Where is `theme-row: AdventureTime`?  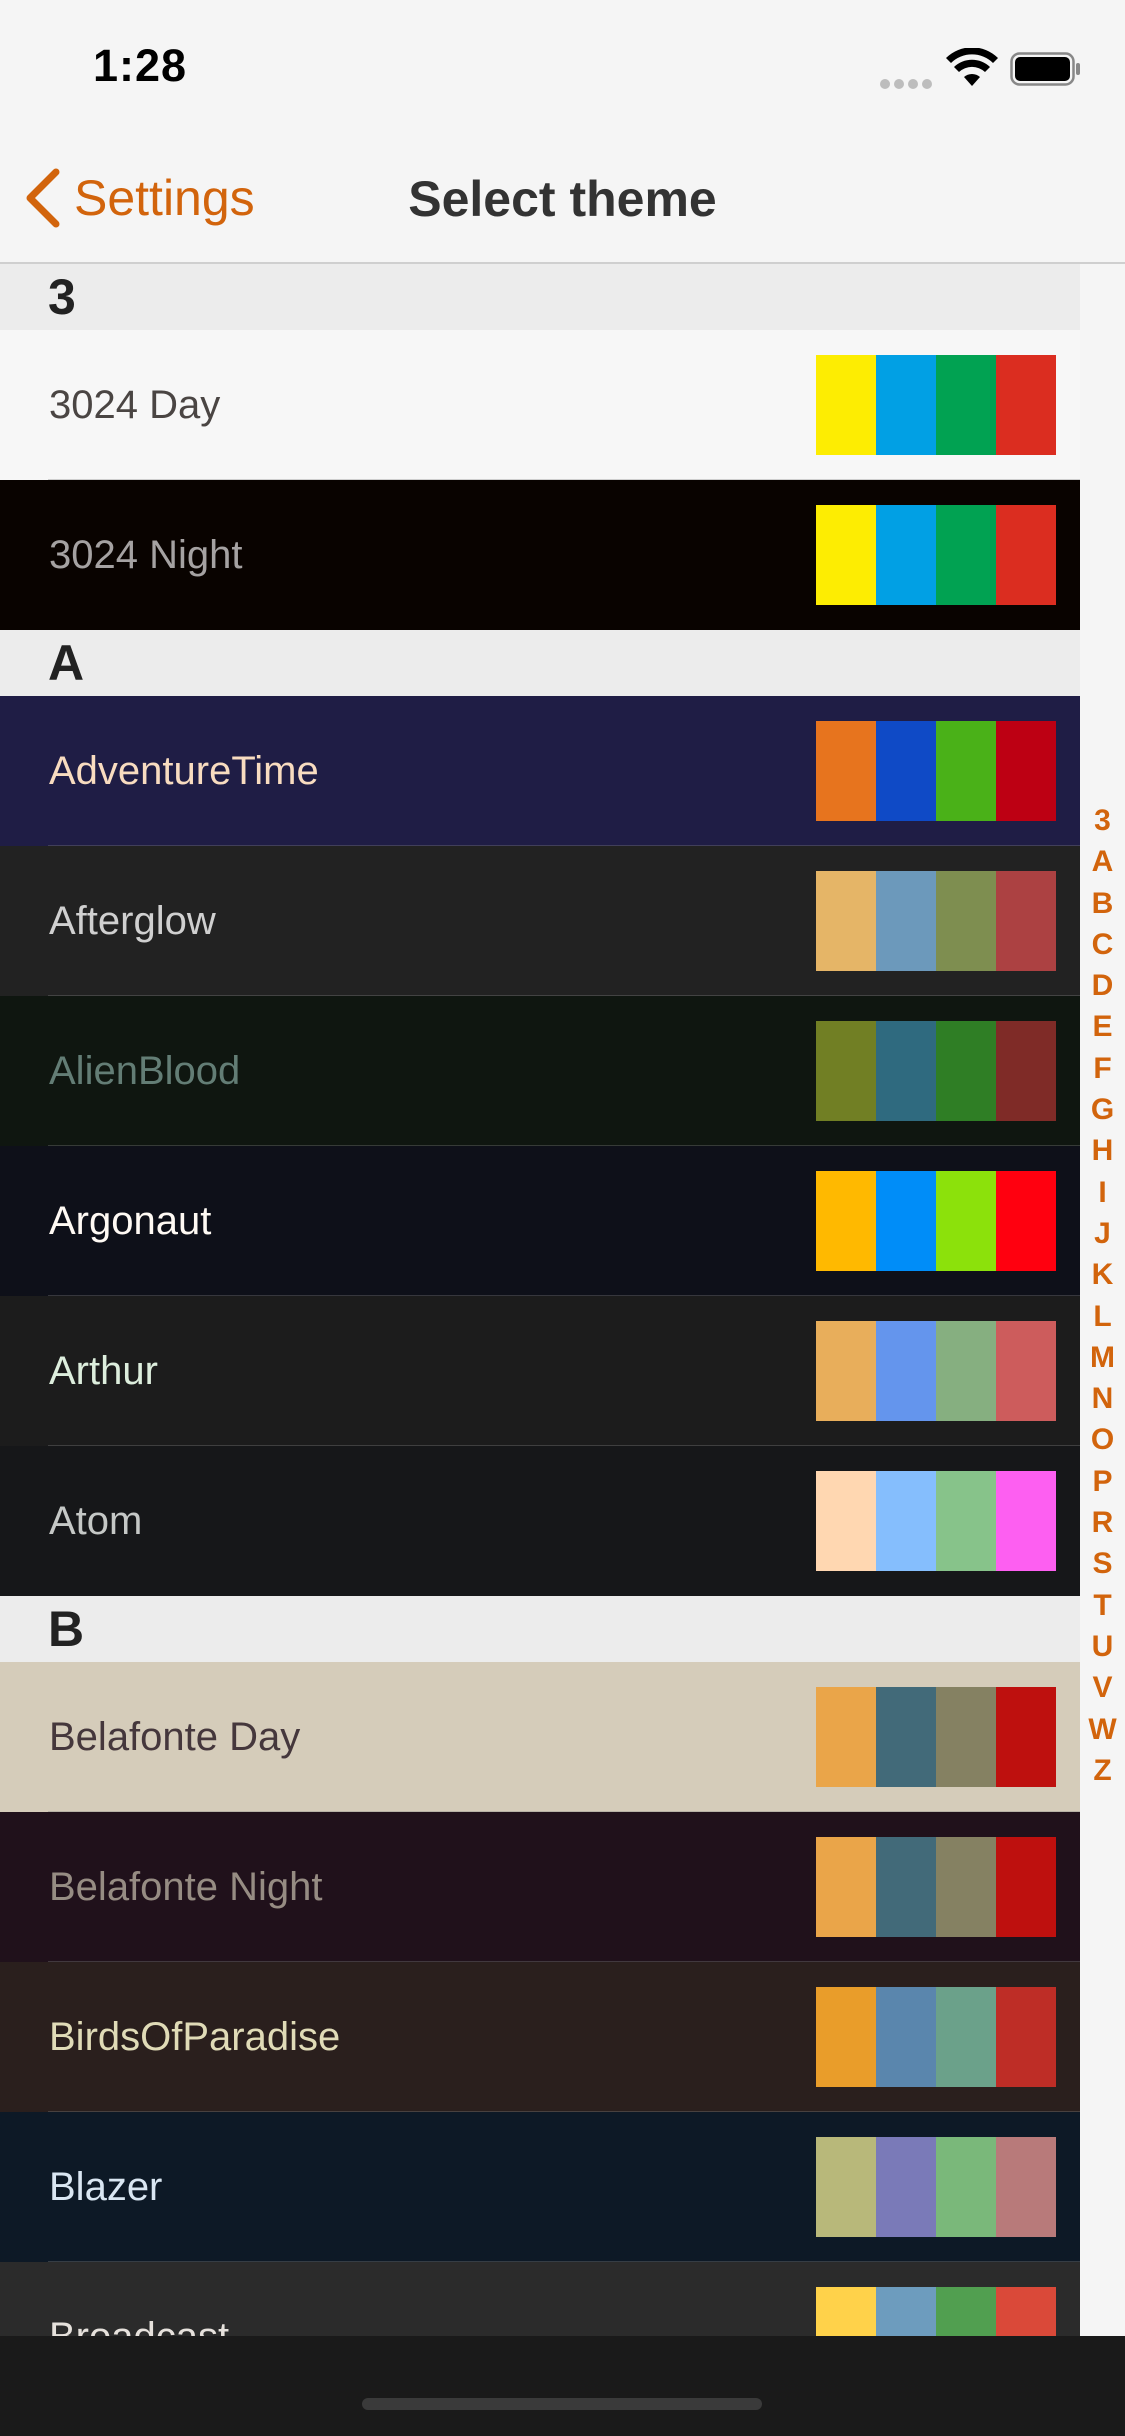 theme-row: AdventureTime is located at coordinates (540, 771).